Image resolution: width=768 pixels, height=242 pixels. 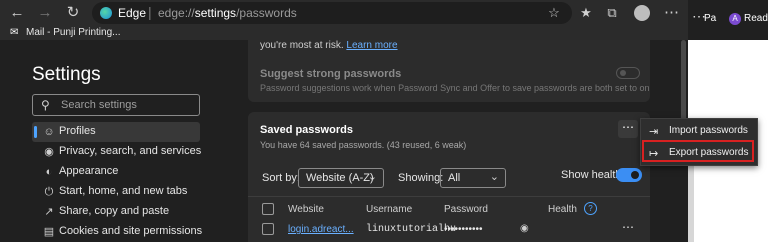 What do you see at coordinates (66, 74) in the screenshot?
I see `page-title: Settings` at bounding box center [66, 74].